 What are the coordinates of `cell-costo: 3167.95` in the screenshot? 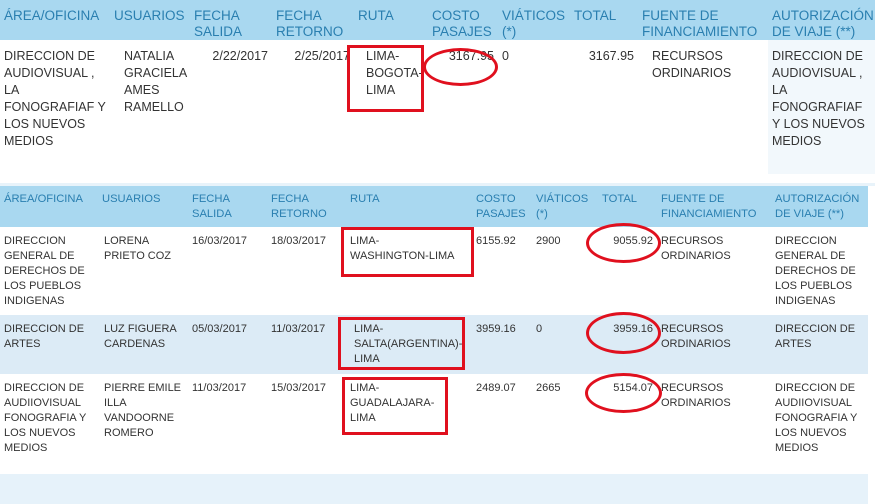 It's located at (471, 56).